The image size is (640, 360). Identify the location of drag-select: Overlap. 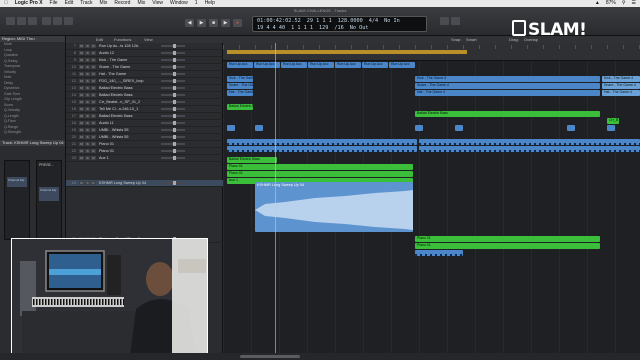
(531, 39).